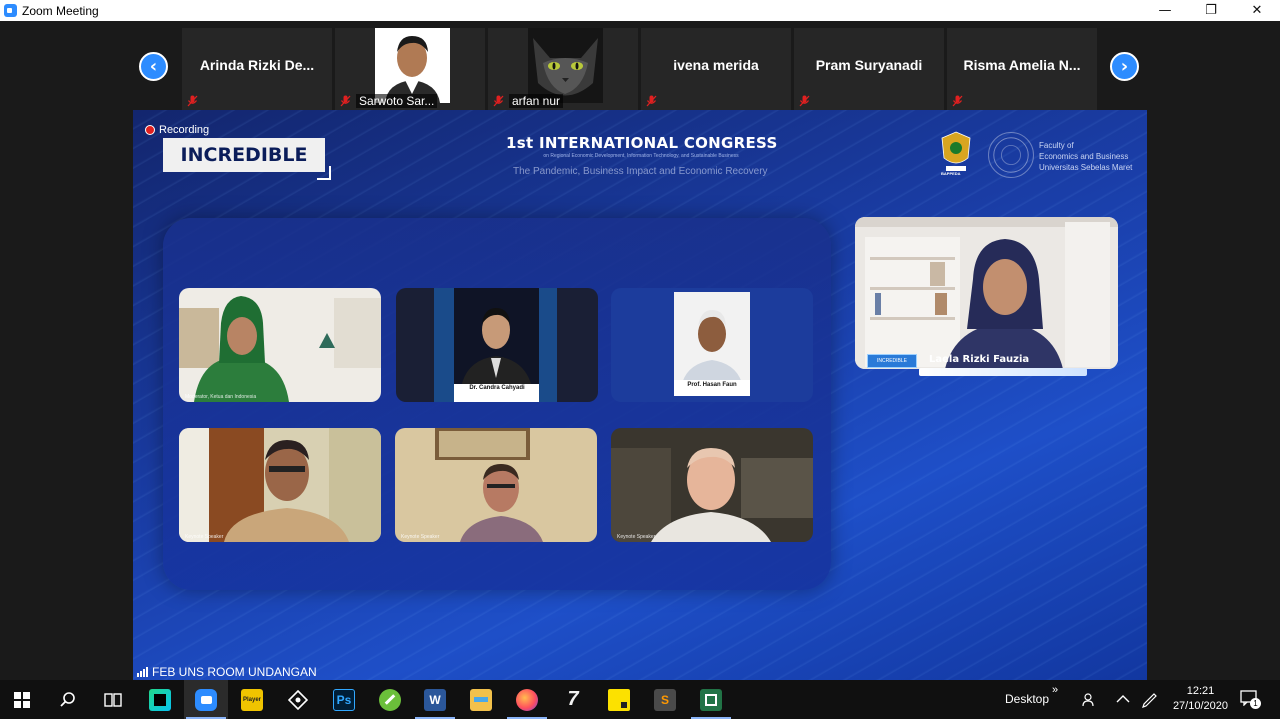 Image resolution: width=1280 pixels, height=719 pixels. I want to click on taskbar-app-photoshop: Ps, so click(344, 699).